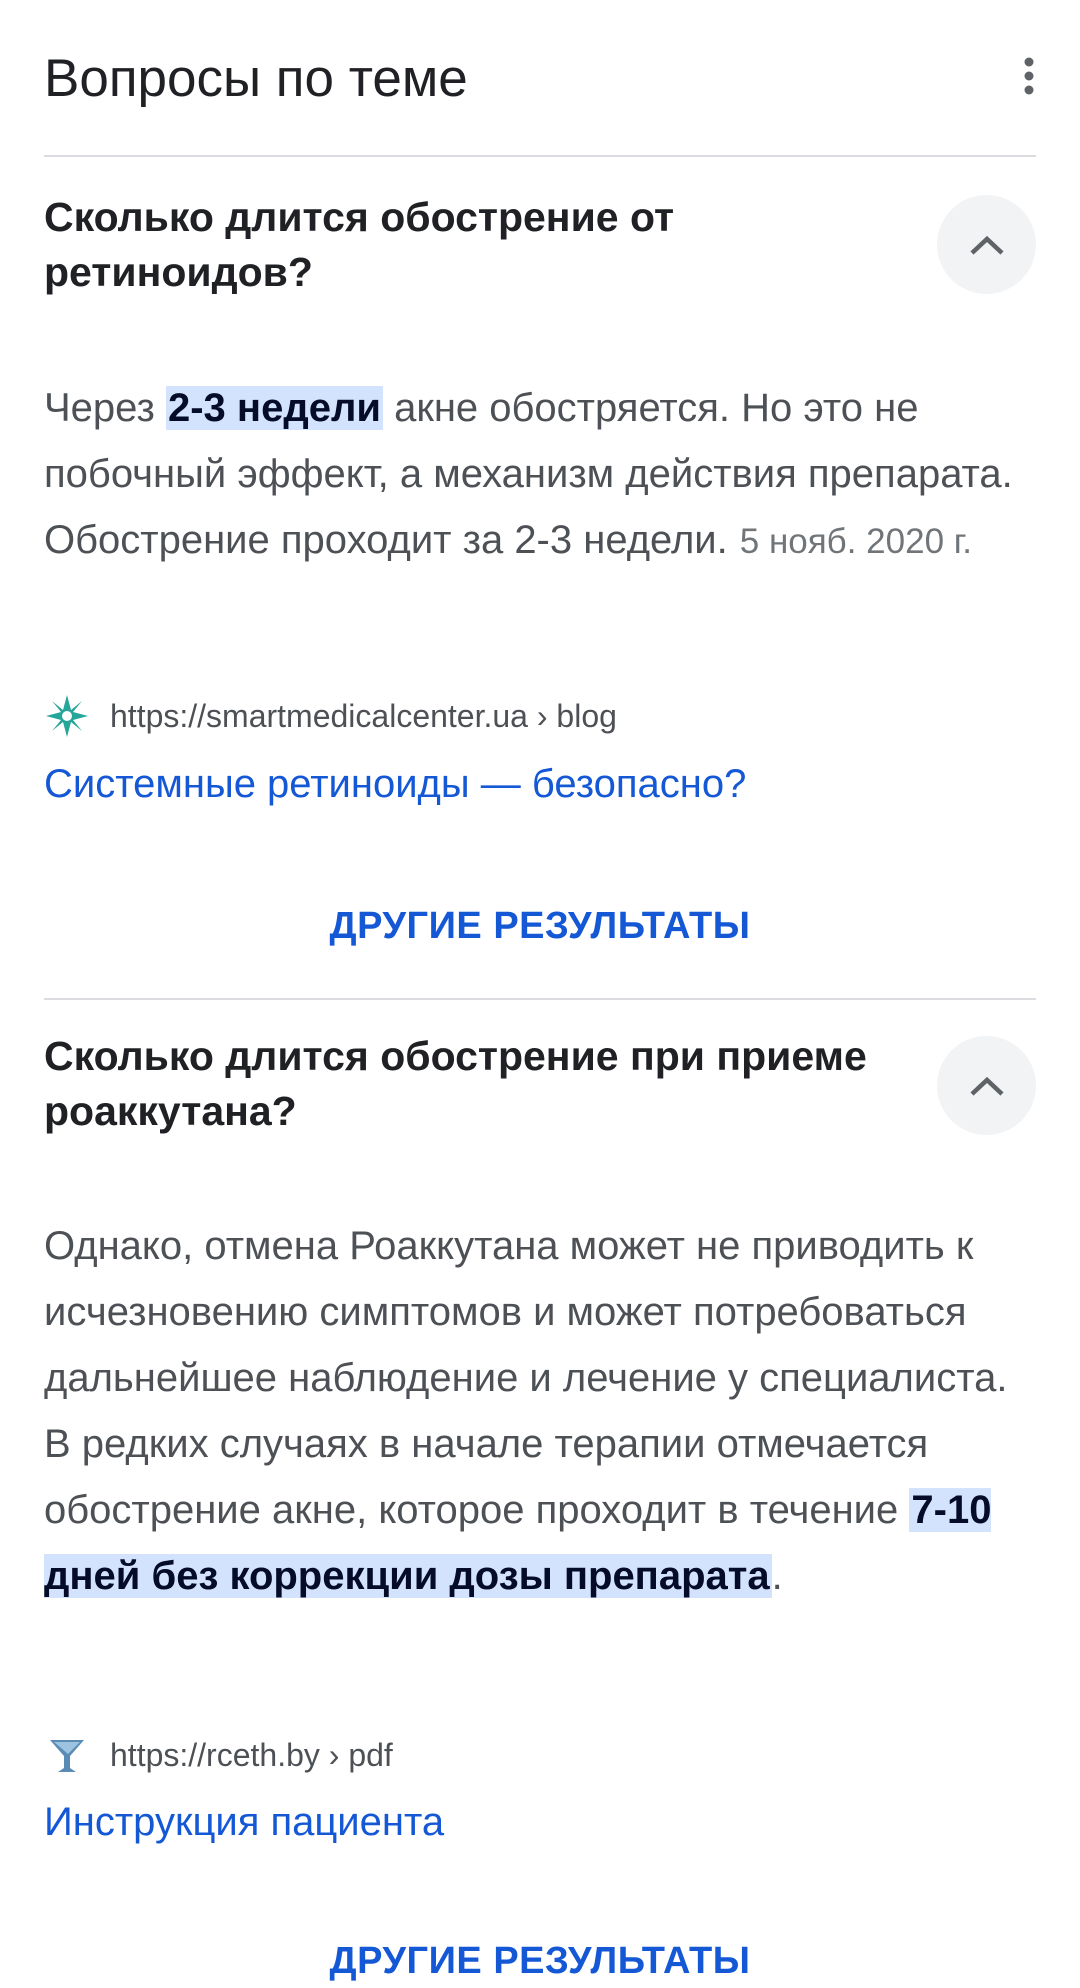 This screenshot has height=1988, width=1080. What do you see at coordinates (359, 244) in the screenshot?
I see `question-text: Сколько длится обострение от ретиноидов?` at bounding box center [359, 244].